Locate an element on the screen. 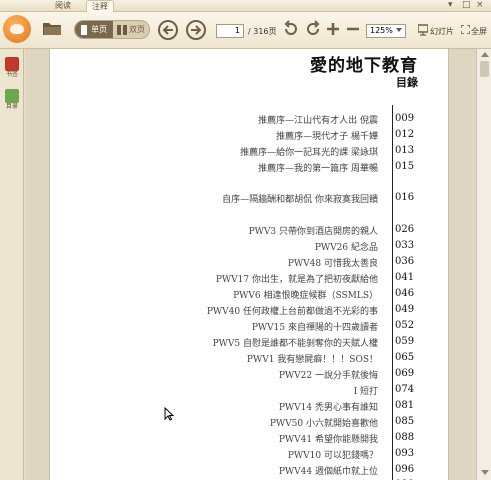  toc-entry: PWV14 禿男心事有誰知 081 is located at coordinates (249, 407).